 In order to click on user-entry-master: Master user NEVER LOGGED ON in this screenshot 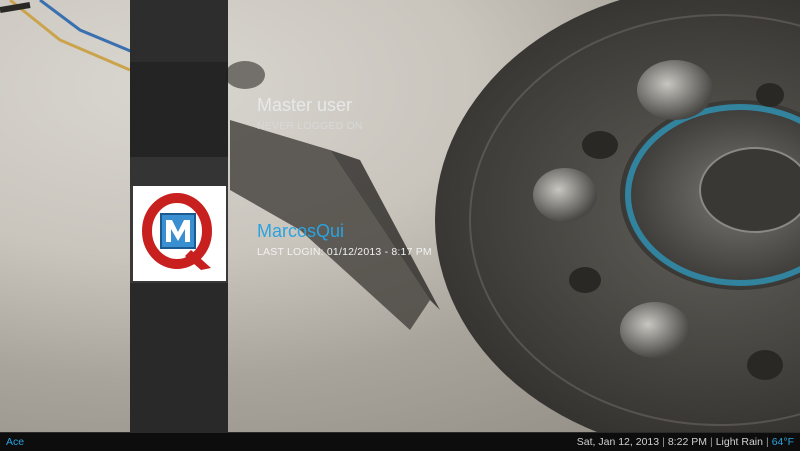, I will do `click(310, 113)`.